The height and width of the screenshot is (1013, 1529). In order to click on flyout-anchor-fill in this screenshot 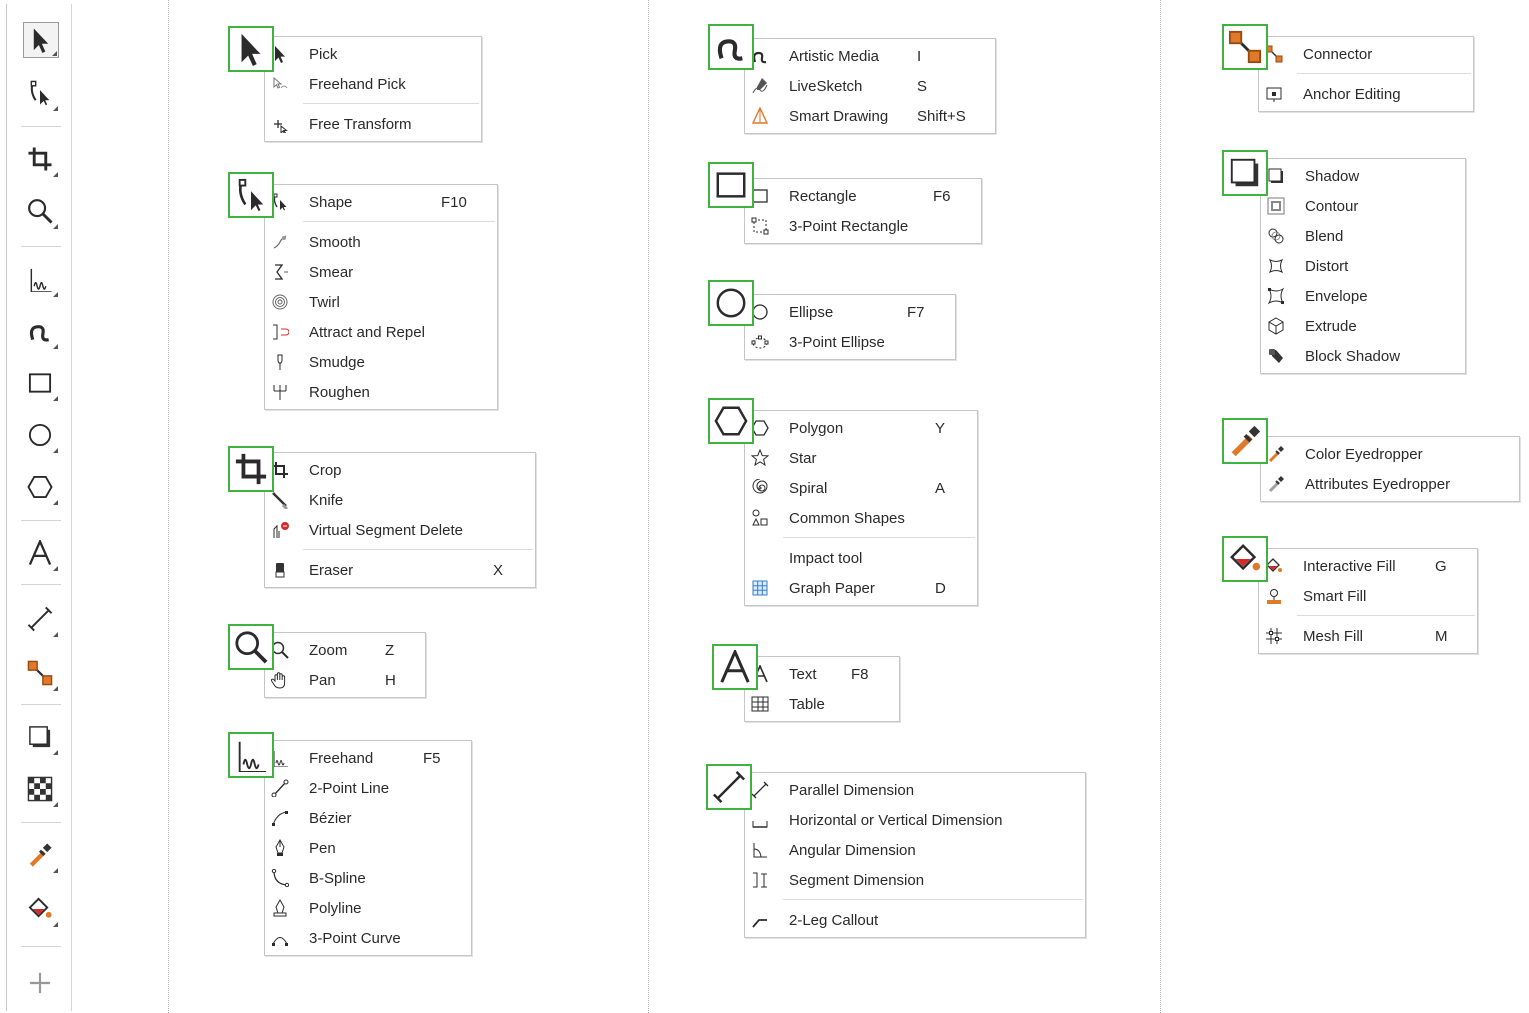, I will do `click(1245, 559)`.